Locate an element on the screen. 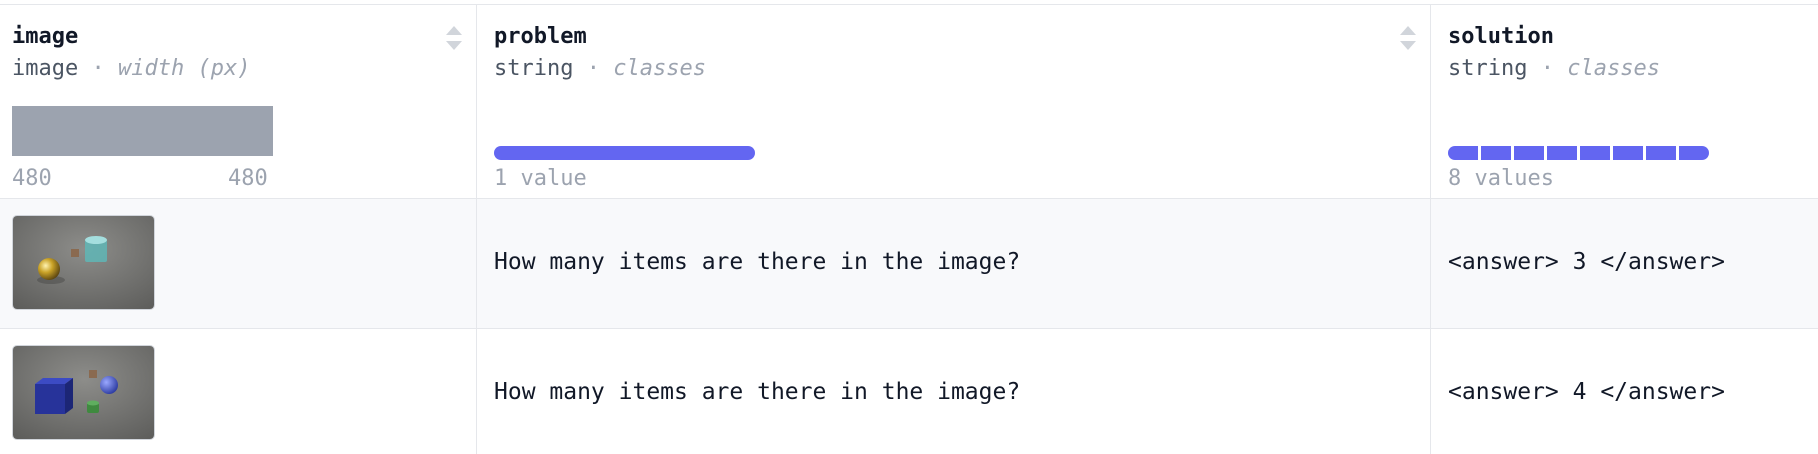  column-type: image · width (px) is located at coordinates (131, 68).